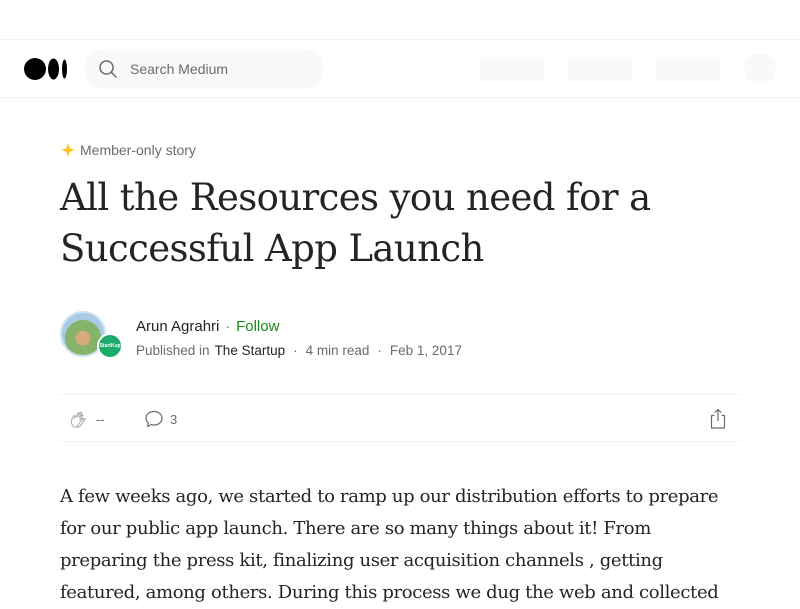 Image resolution: width=800 pixels, height=609 pixels. I want to click on medium-logo, so click(47, 69).